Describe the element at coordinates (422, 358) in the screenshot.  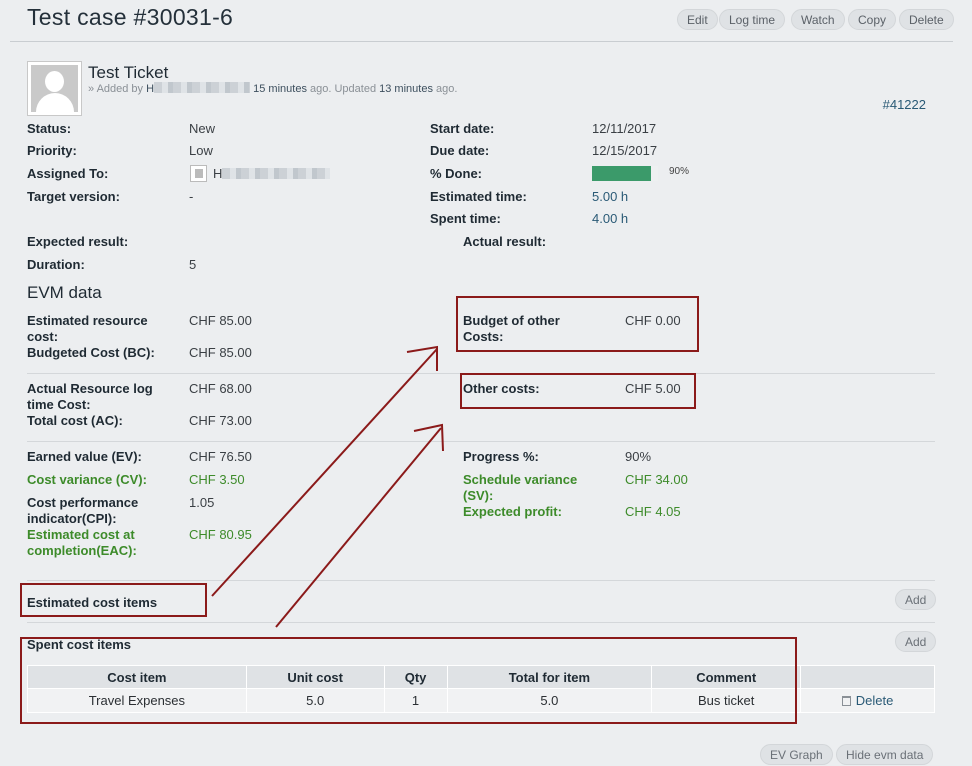
I see `arrow-estimated-head` at that location.